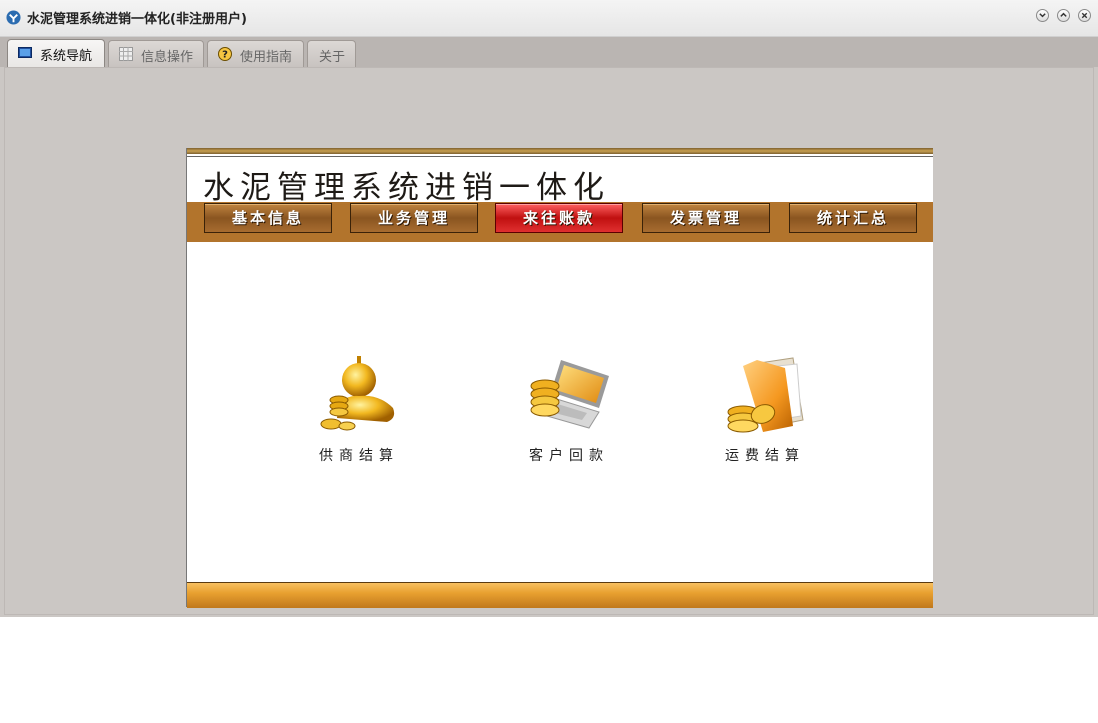 The height and width of the screenshot is (723, 1098). What do you see at coordinates (126, 54) in the screenshot?
I see `grid-icon` at bounding box center [126, 54].